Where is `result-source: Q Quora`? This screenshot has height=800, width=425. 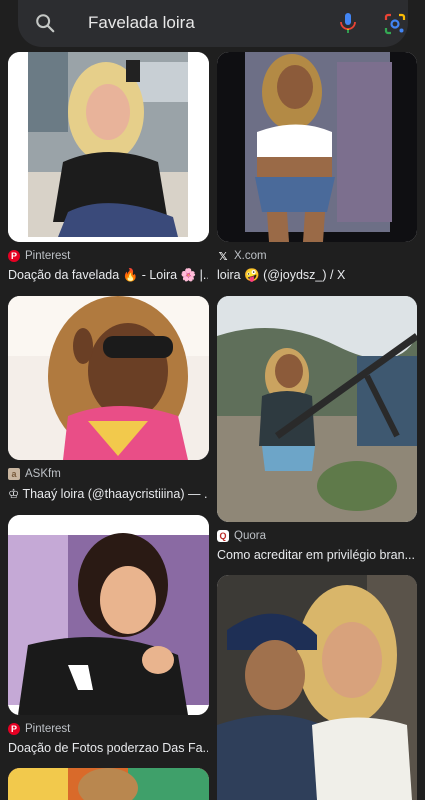
result-source: Q Quora is located at coordinates (241, 536).